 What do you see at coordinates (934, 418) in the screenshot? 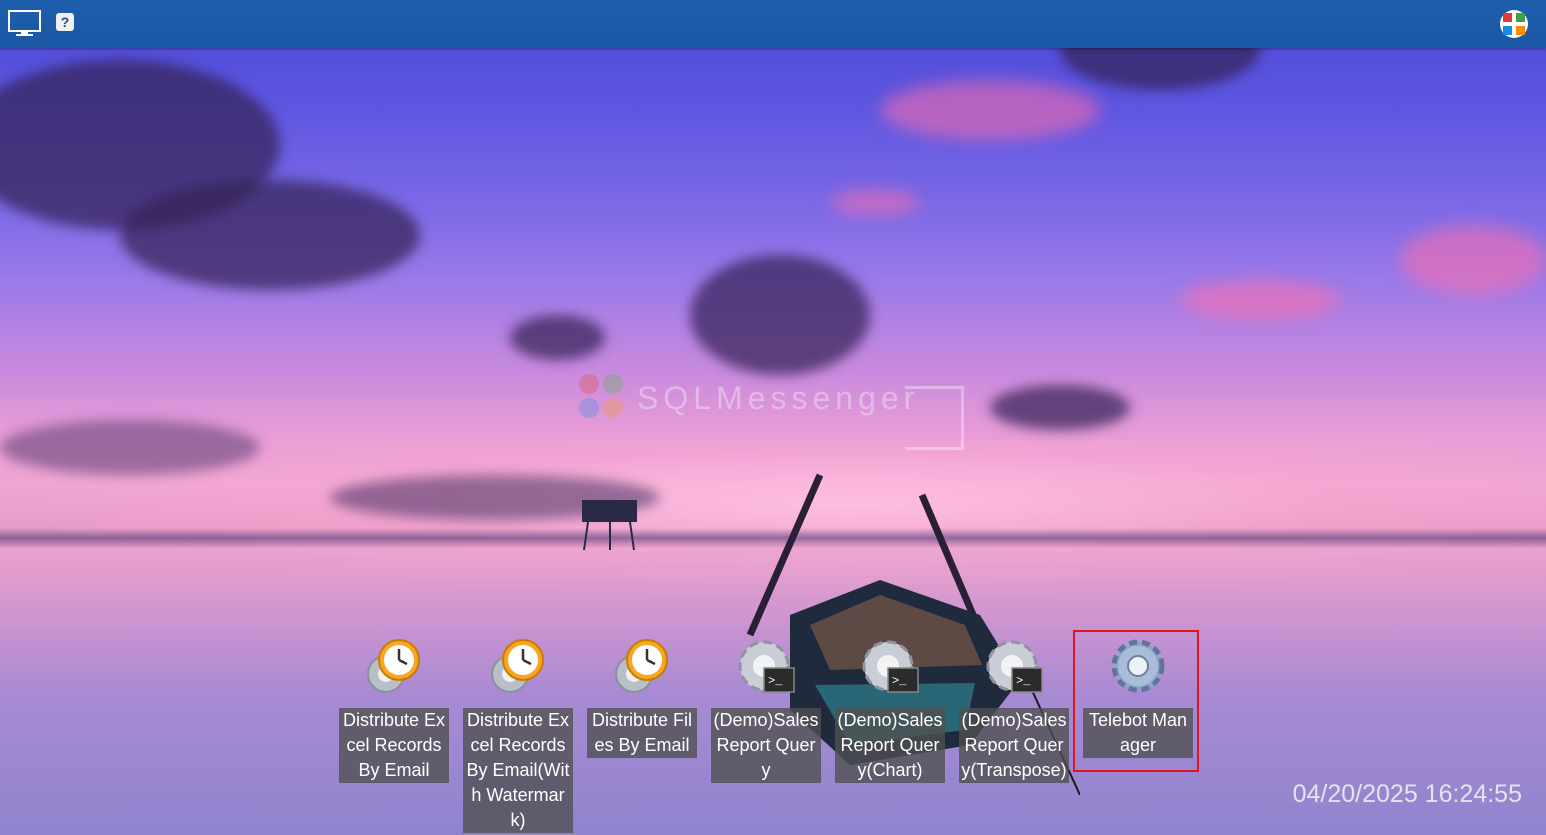
I see `watermark-bracket` at bounding box center [934, 418].